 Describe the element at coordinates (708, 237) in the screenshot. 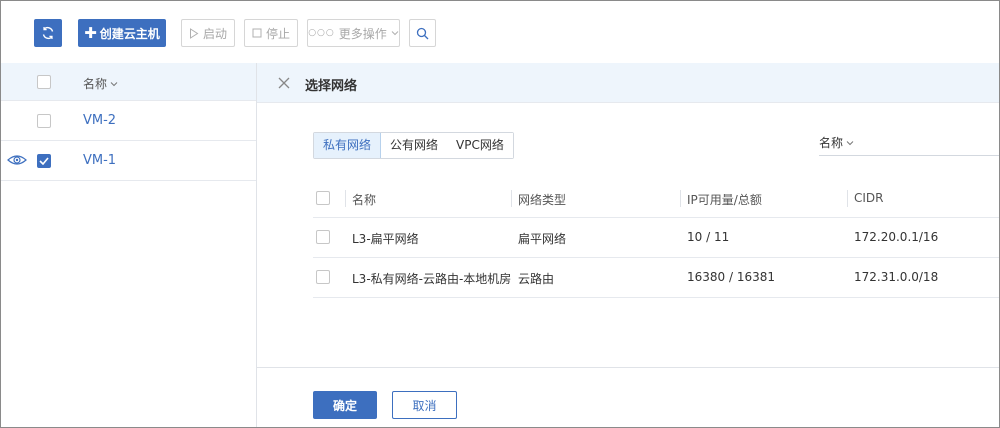

I see `ip-usage: 10 / 11` at that location.